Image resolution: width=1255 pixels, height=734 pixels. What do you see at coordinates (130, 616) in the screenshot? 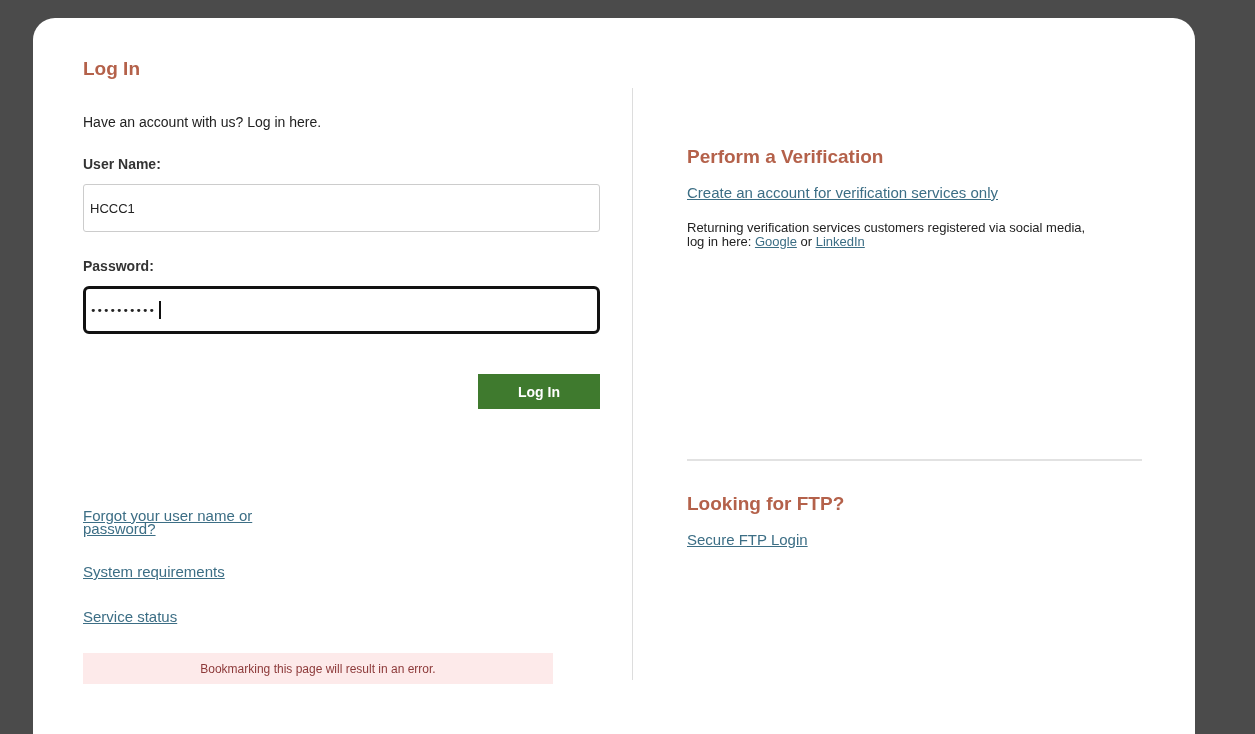
I see `help-link: Service status` at bounding box center [130, 616].